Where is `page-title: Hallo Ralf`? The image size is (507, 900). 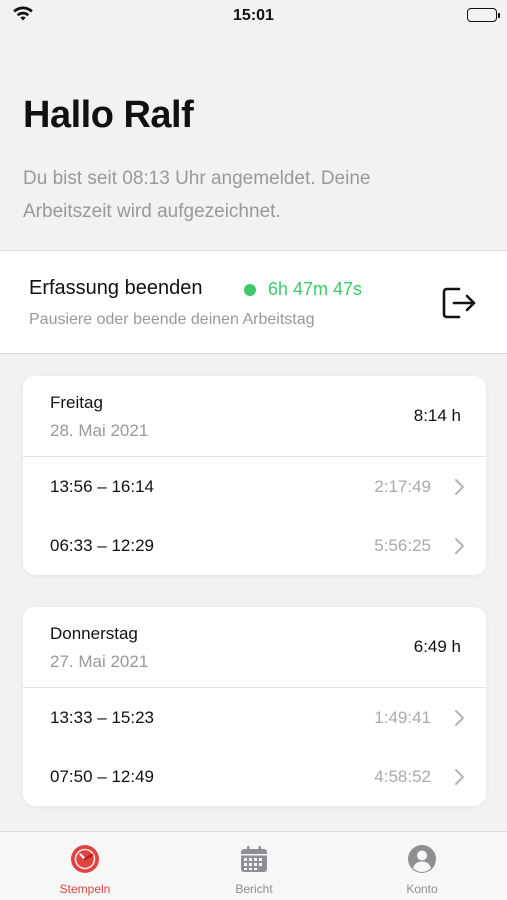 page-title: Hallo Ralf is located at coordinates (108, 115).